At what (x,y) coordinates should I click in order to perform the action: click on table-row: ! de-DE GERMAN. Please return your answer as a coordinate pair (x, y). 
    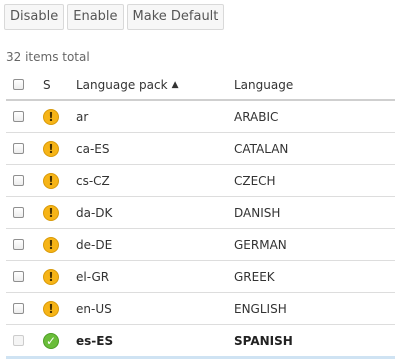
    Looking at the image, I should click on (200, 245).